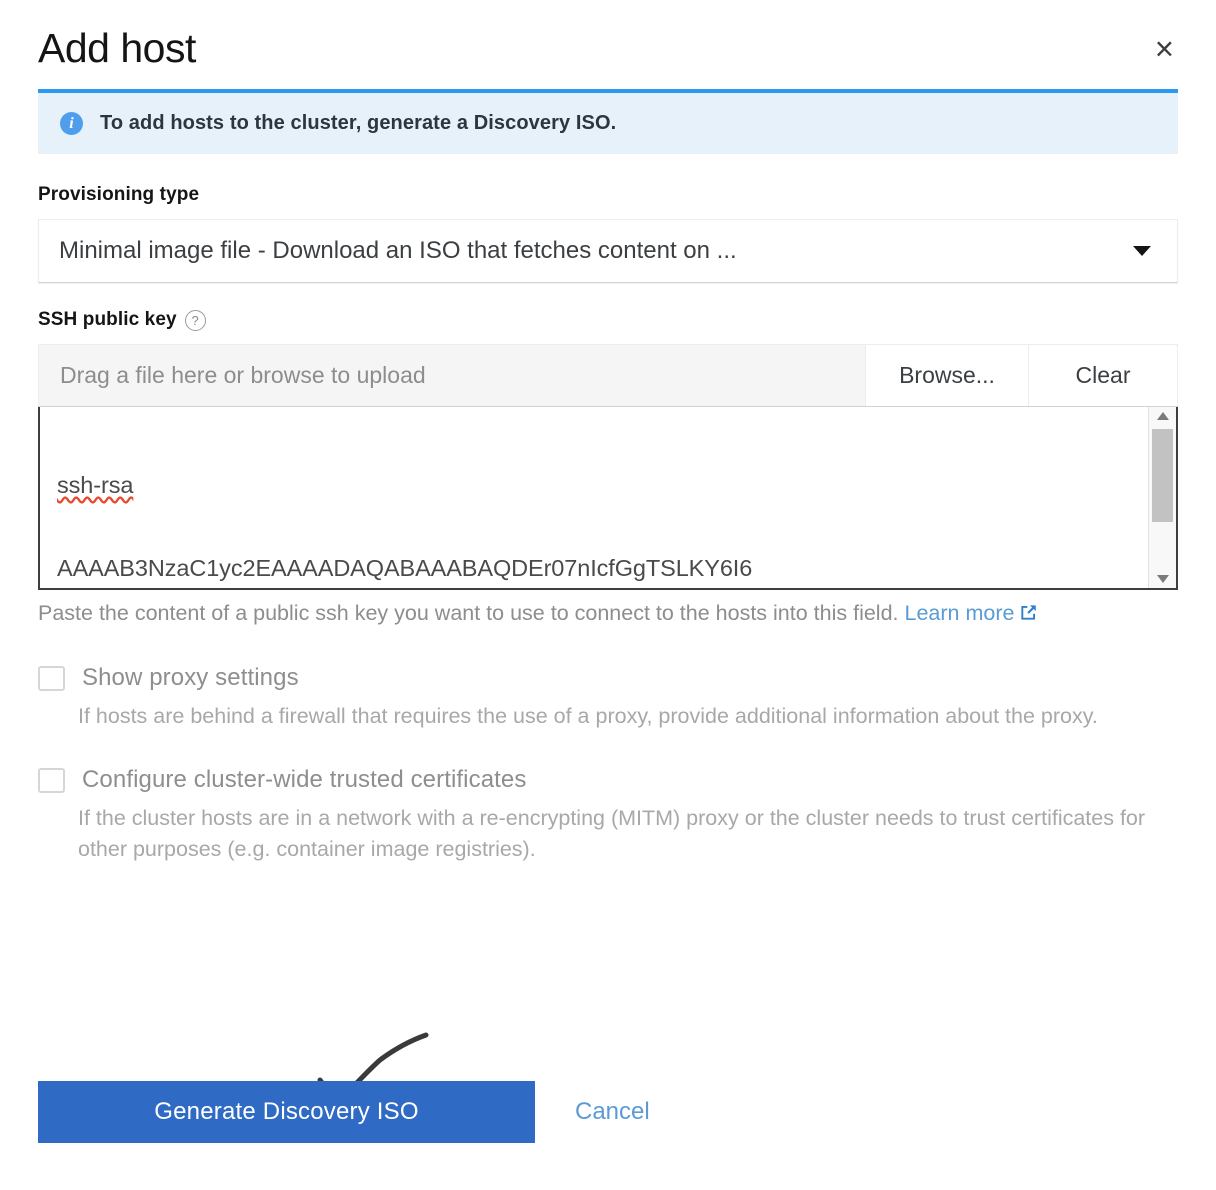 The height and width of the screenshot is (1190, 1216). What do you see at coordinates (1164, 45) in the screenshot?
I see `close-icon: ×` at bounding box center [1164, 45].